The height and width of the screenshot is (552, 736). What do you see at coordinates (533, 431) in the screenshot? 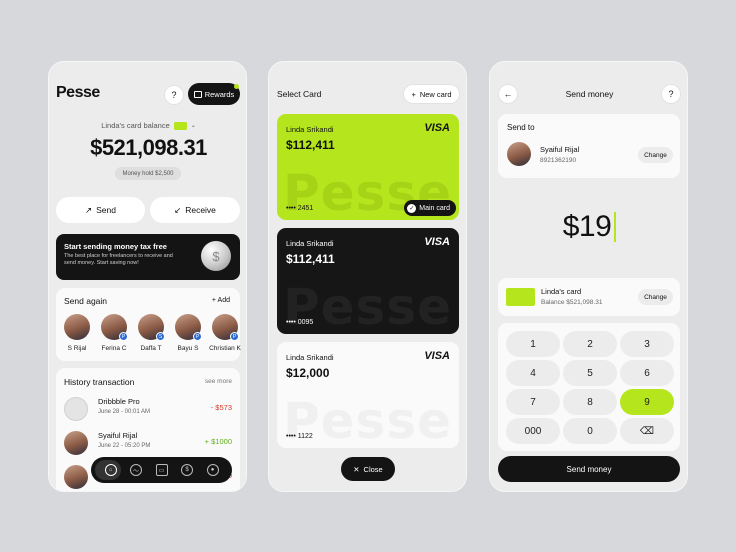
I see `keypad-key: 000` at bounding box center [533, 431].